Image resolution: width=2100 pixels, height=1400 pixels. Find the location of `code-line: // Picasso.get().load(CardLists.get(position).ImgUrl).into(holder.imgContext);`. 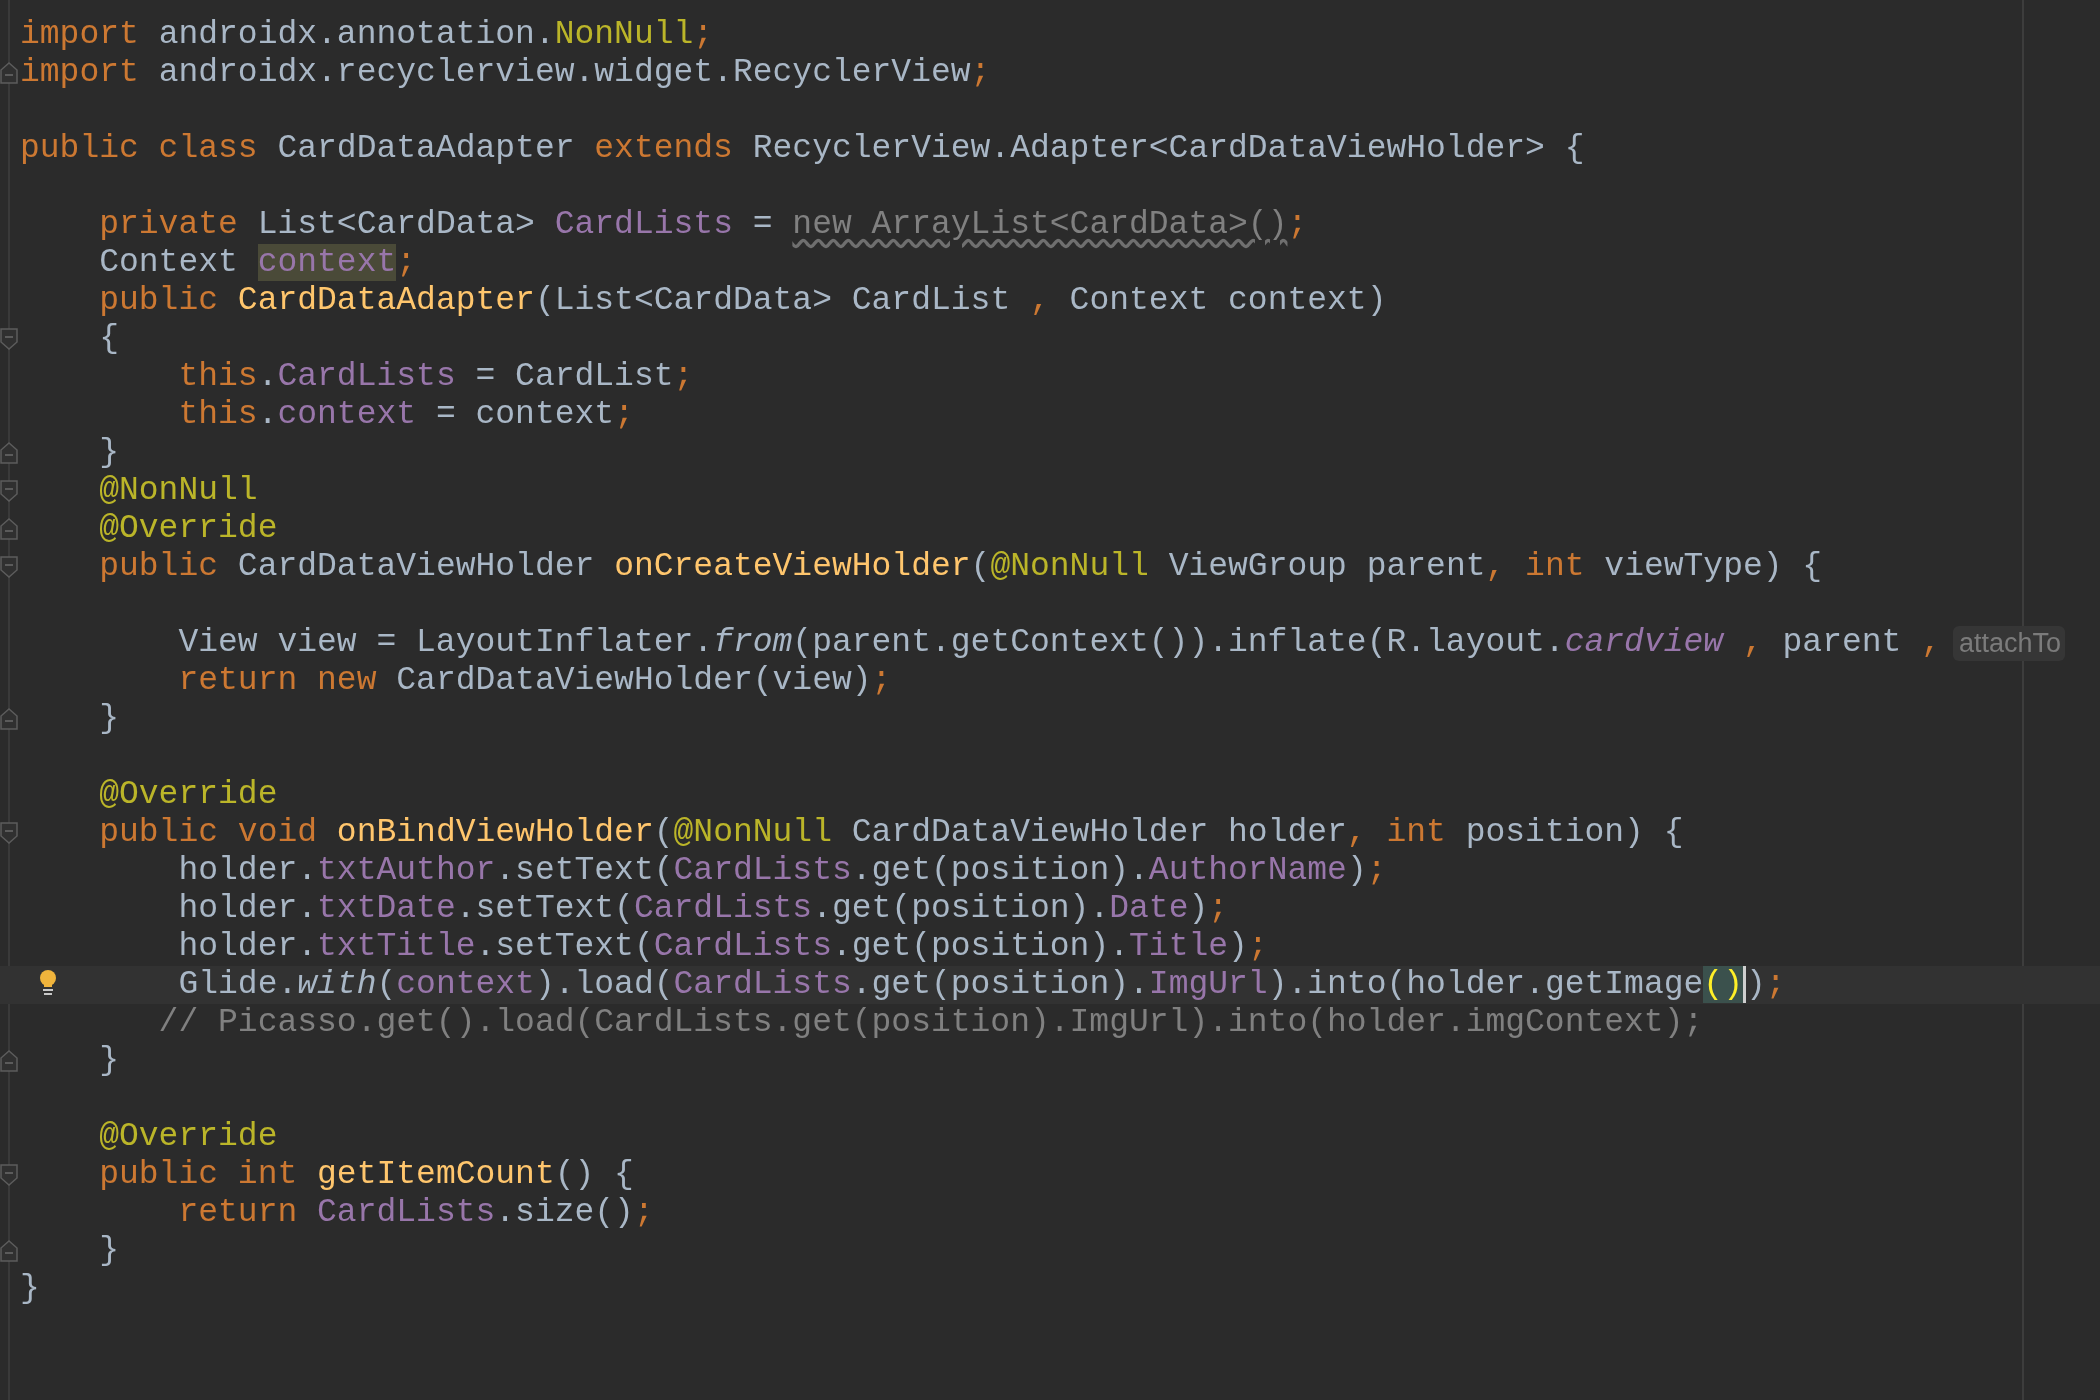

code-line: // Picasso.get().load(CardLists.get(position).ImgUrl).into(holder.imgContext); is located at coordinates (930, 1023).